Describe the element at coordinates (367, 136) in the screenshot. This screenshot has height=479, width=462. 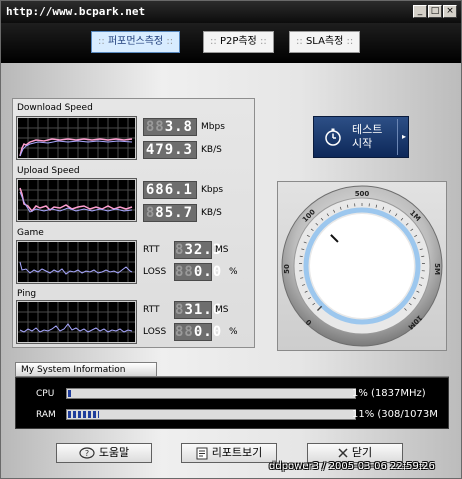
I see `start-test-label: 테스트 시작` at that location.